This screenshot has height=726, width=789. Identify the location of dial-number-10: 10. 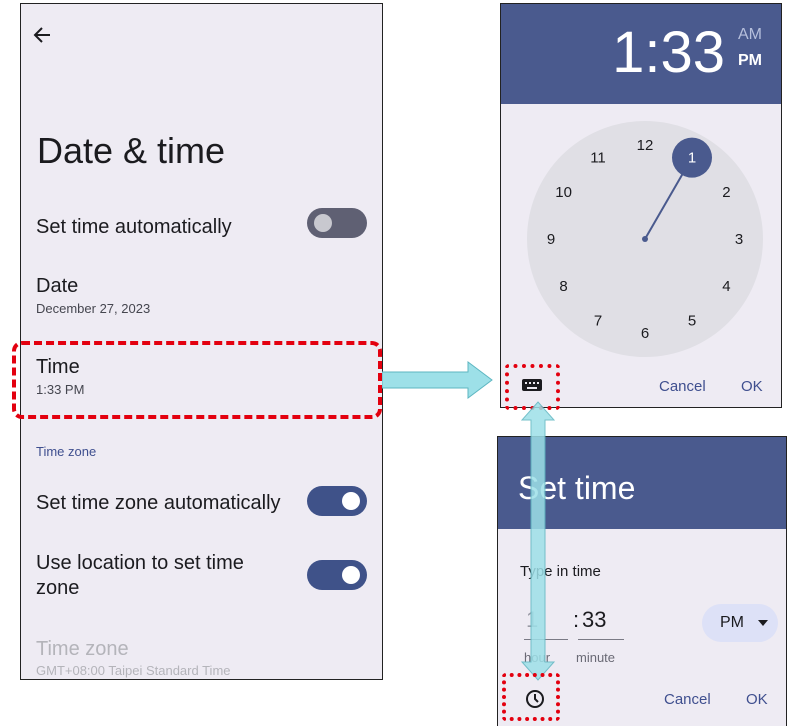
(563, 192).